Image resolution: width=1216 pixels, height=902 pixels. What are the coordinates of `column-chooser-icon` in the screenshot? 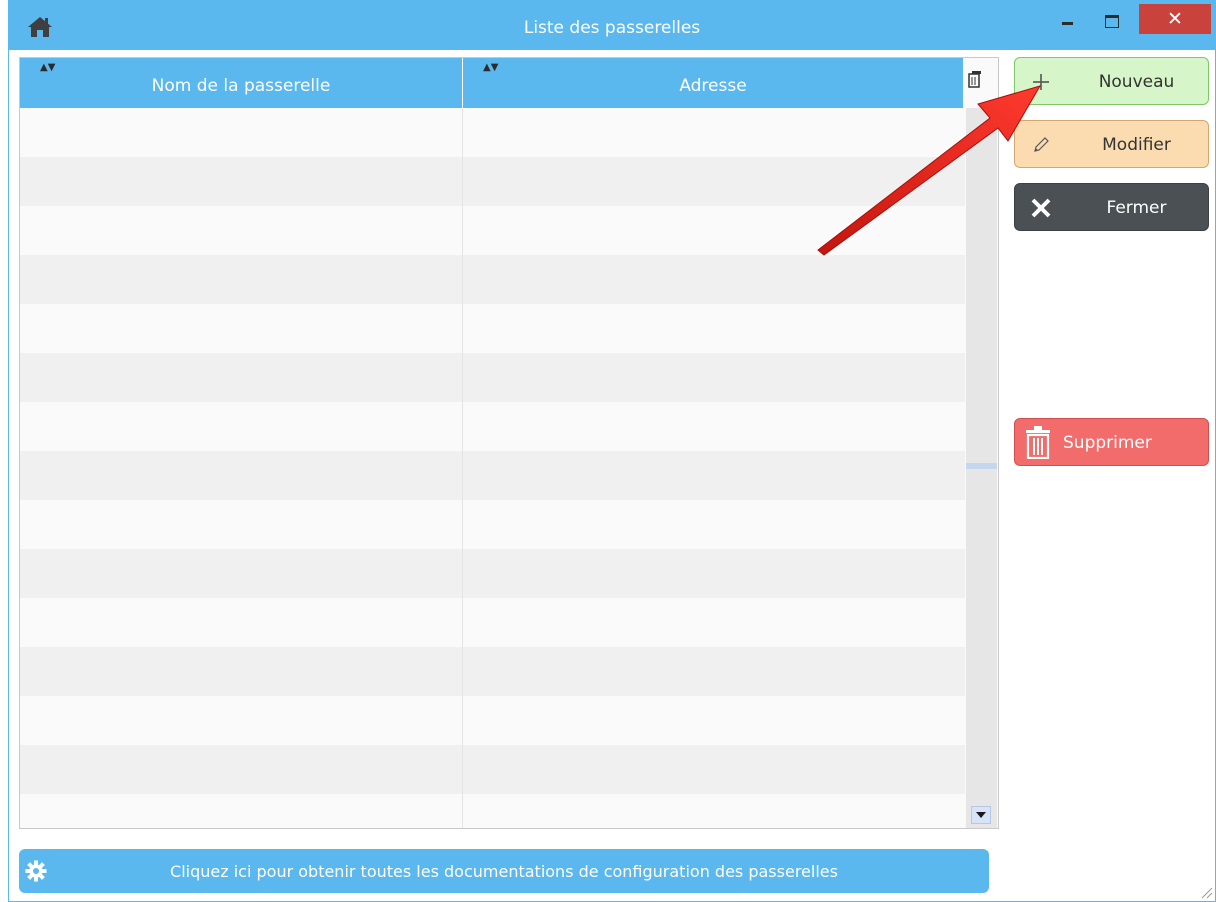 It's located at (975, 79).